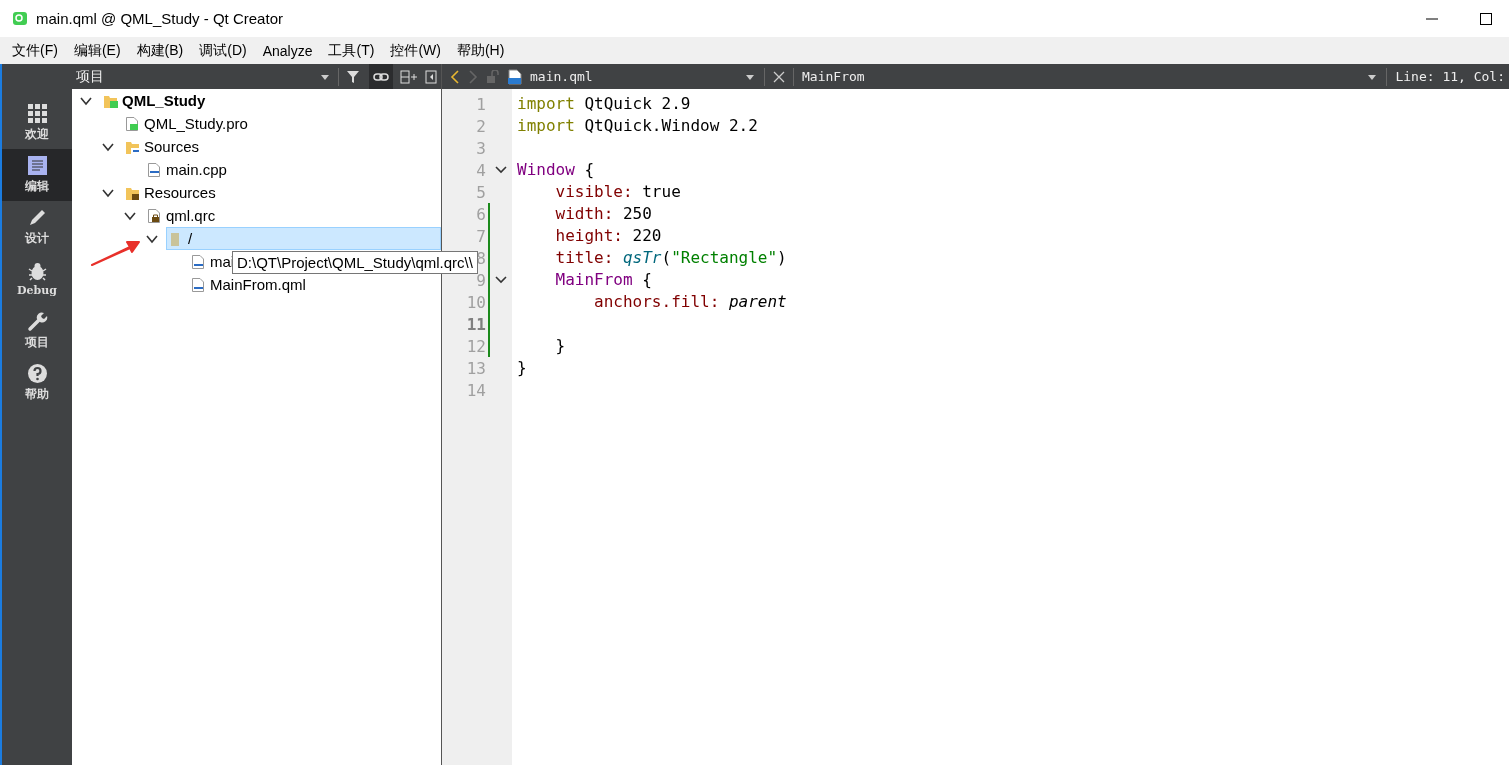  Describe the element at coordinates (475, 368) in the screenshot. I see `line-number: 13` at that location.